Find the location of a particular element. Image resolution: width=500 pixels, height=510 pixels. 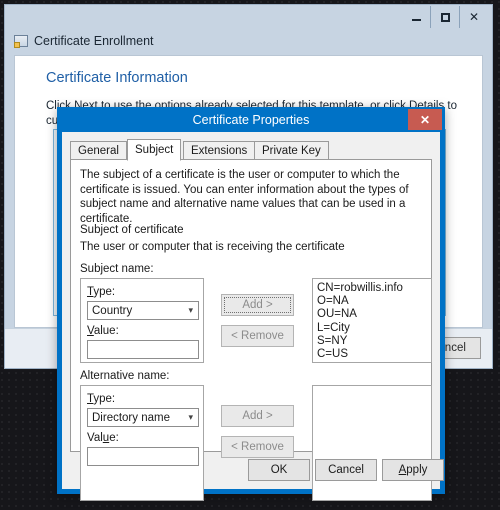

subject-remove-label: < Remove is located at coordinates (257, 336).